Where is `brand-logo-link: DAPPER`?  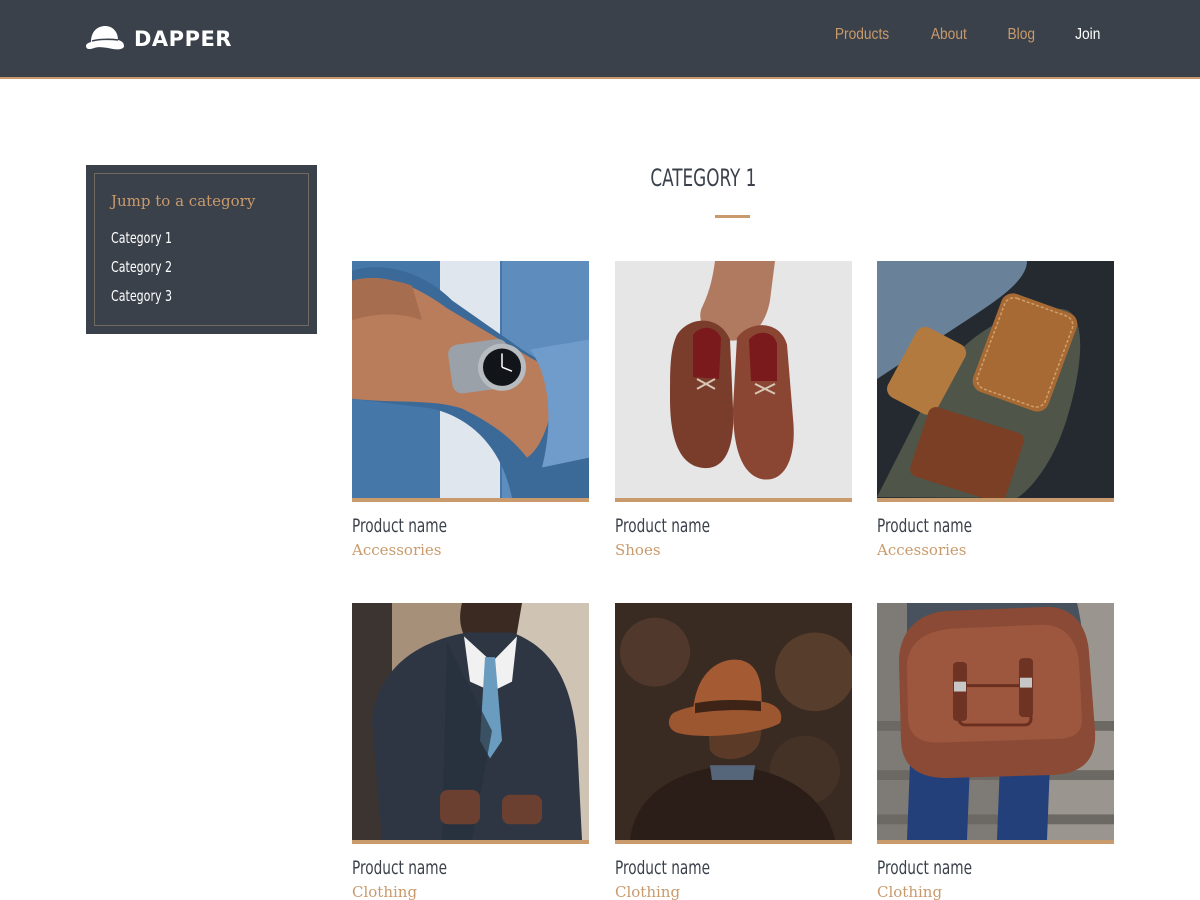
brand-logo-link: DAPPER is located at coordinates (158, 39).